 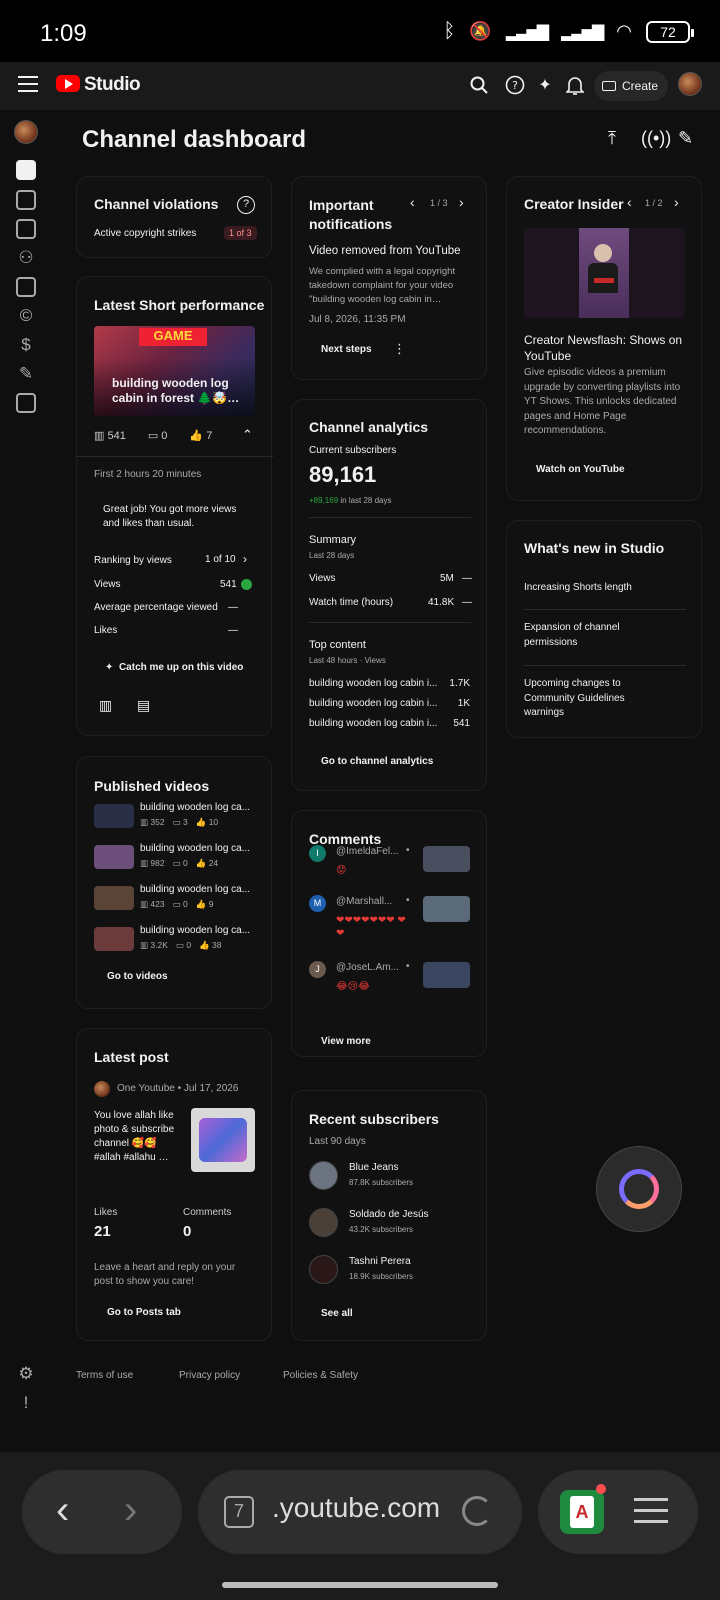 I want to click on view-more-button: View more, so click(x=346, y=1041).